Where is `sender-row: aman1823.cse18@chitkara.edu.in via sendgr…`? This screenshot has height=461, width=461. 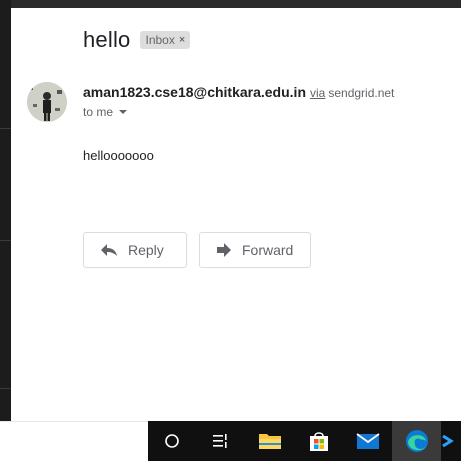 sender-row: aman1823.cse18@chitkara.edu.in via sendgr… is located at coordinates (238, 92).